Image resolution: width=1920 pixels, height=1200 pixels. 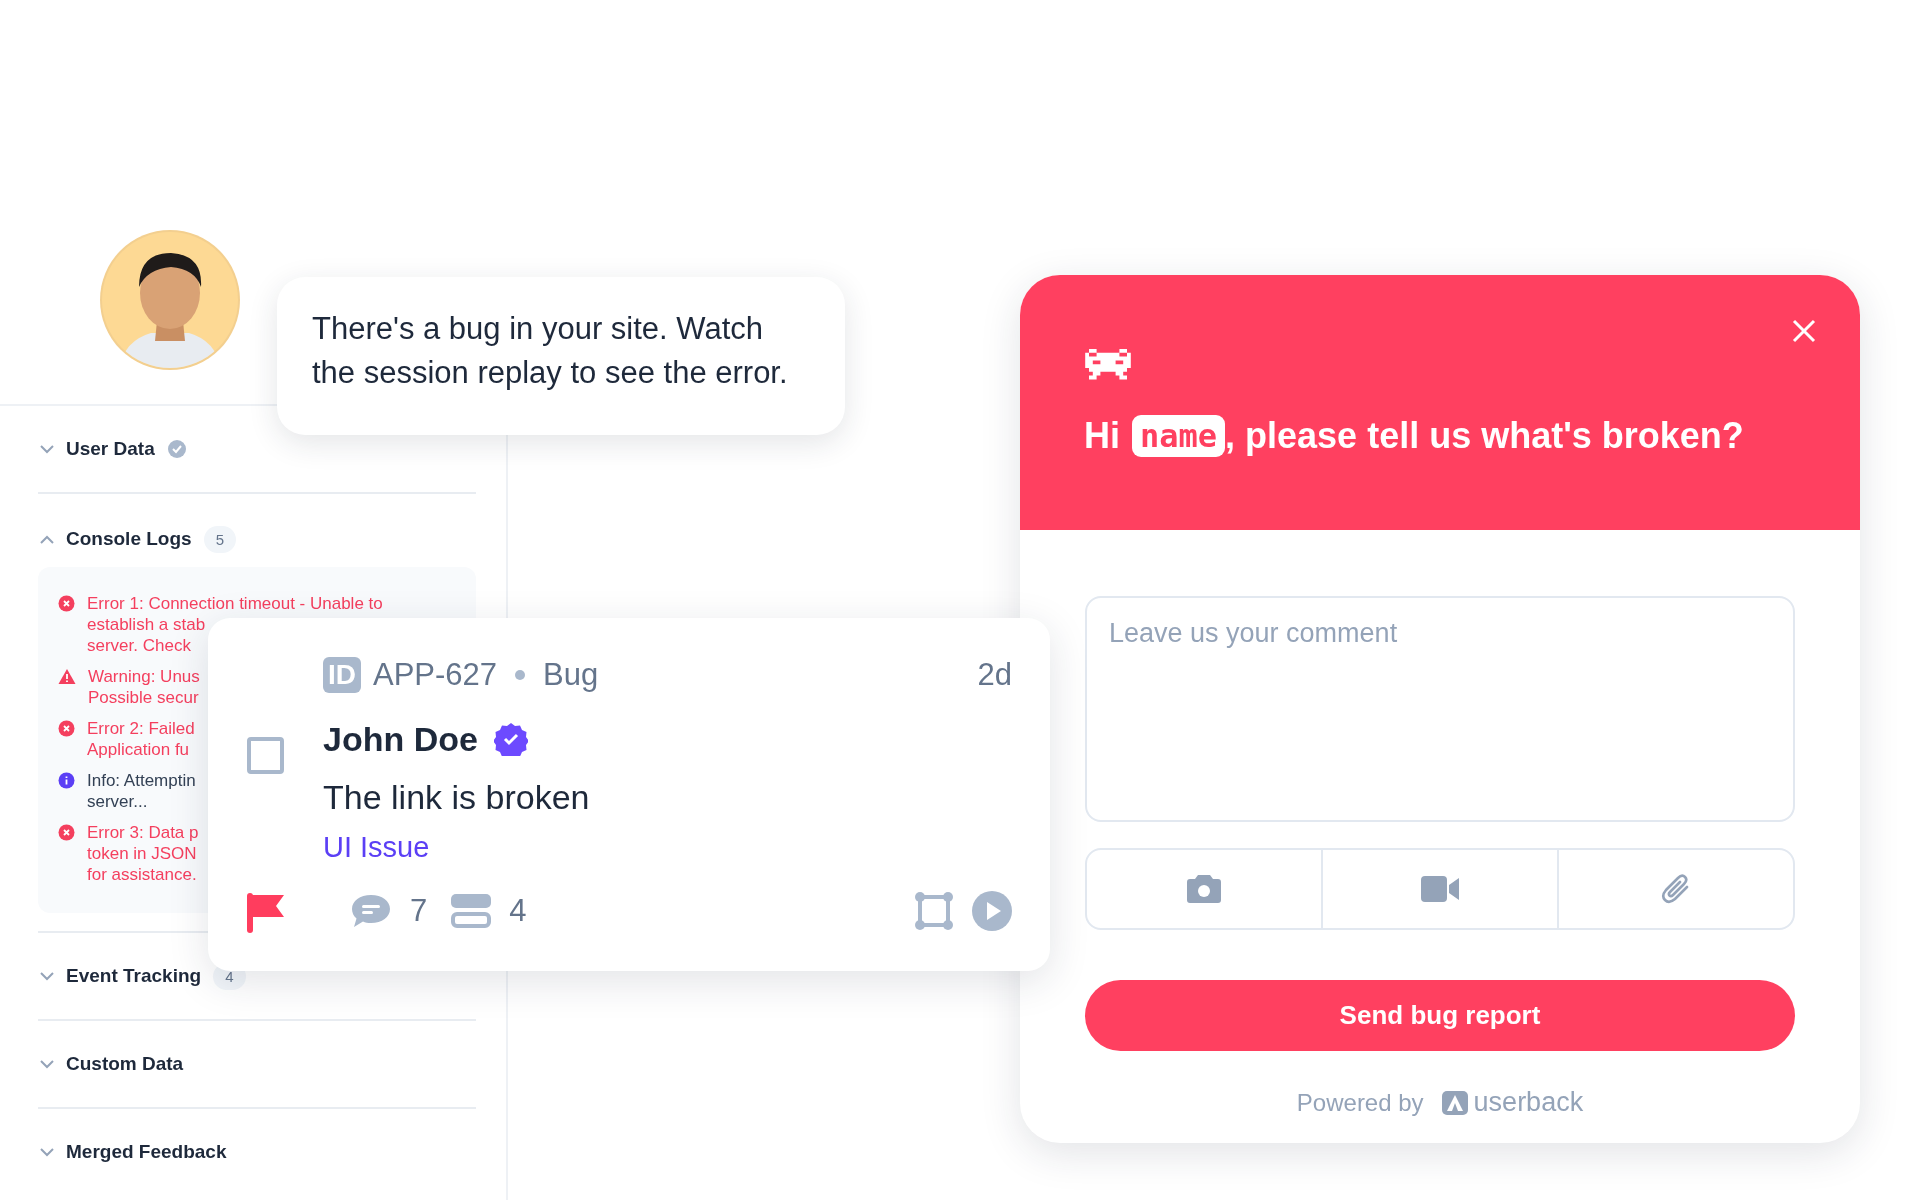 I want to click on section-title: Console Logs, so click(x=129, y=539).